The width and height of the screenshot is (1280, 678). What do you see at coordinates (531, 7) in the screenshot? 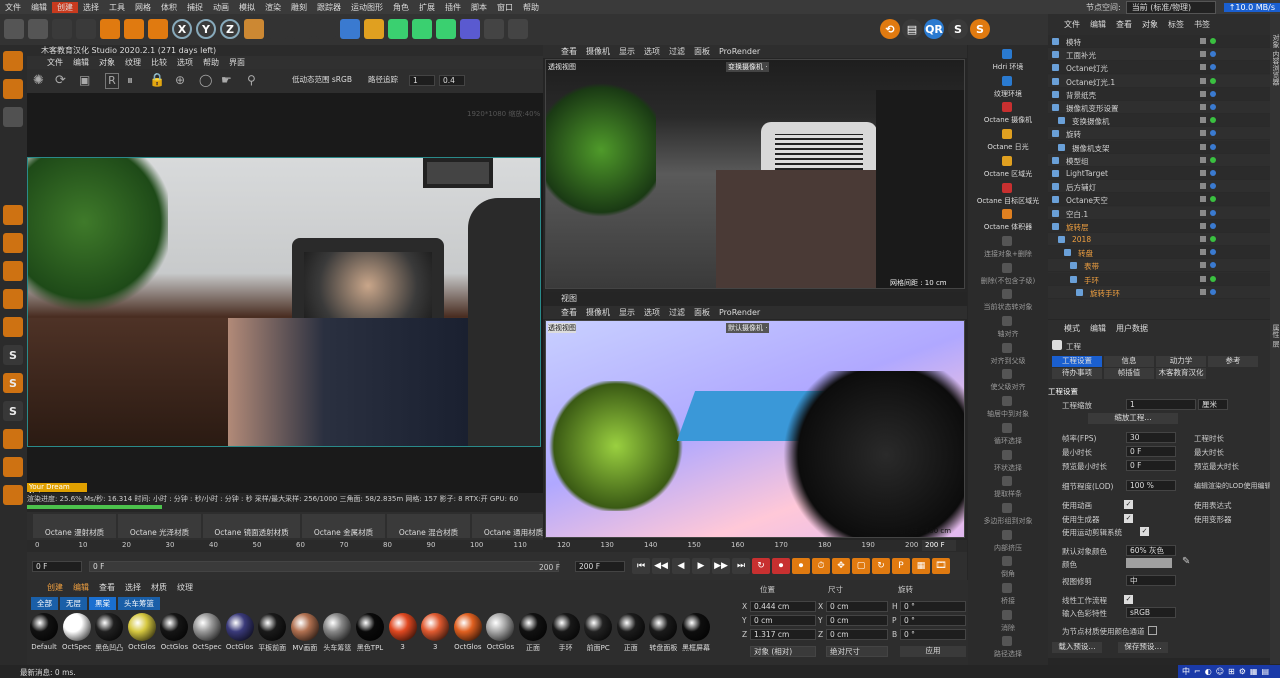
I see `menu-item-19: 帮助` at bounding box center [531, 7].